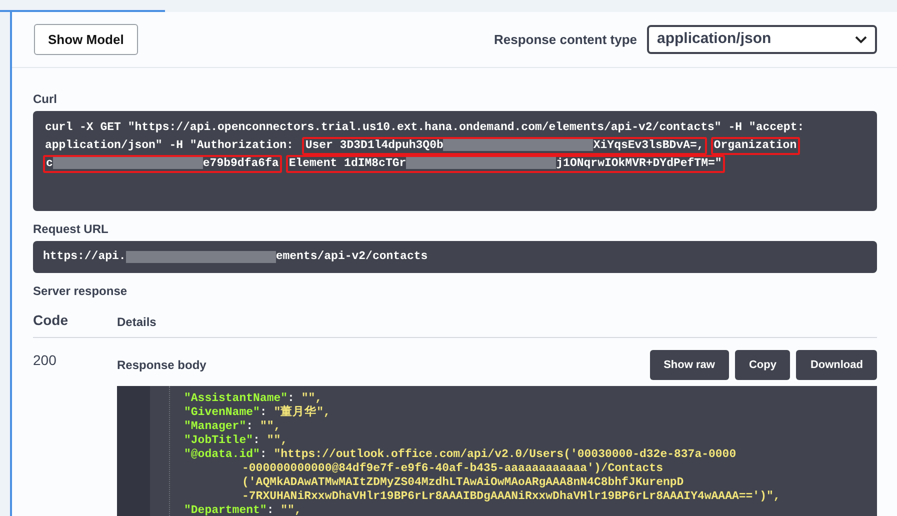  Describe the element at coordinates (51, 320) in the screenshot. I see `column-header: Code` at that location.